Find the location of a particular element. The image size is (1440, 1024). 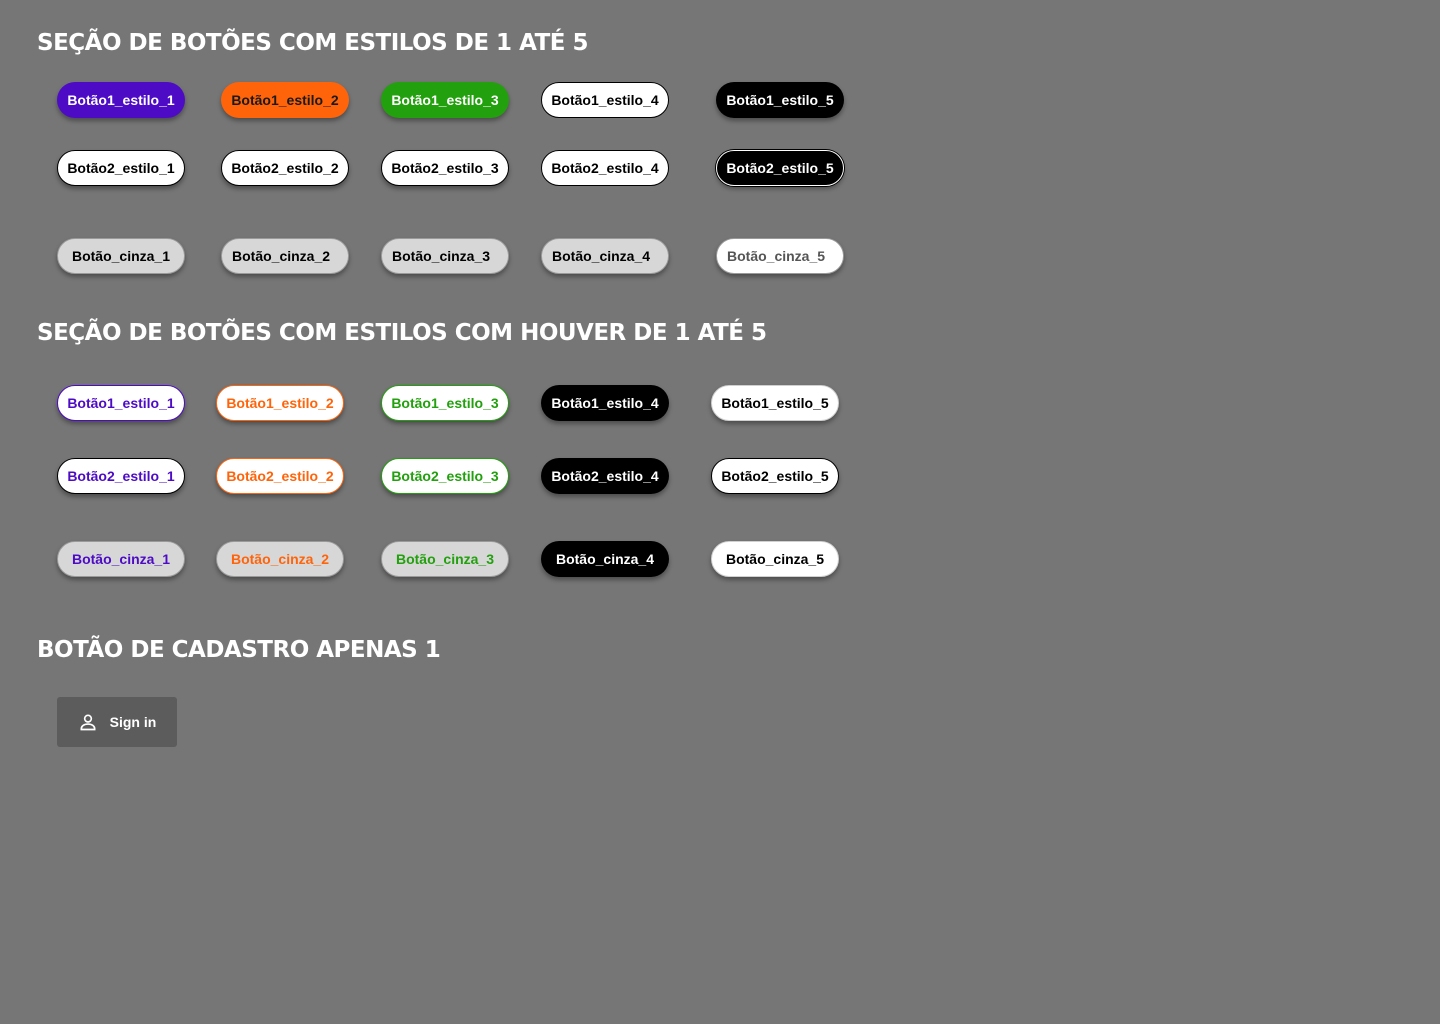

hover-button-gray-5: Botão_cinza_5 is located at coordinates (775, 559).